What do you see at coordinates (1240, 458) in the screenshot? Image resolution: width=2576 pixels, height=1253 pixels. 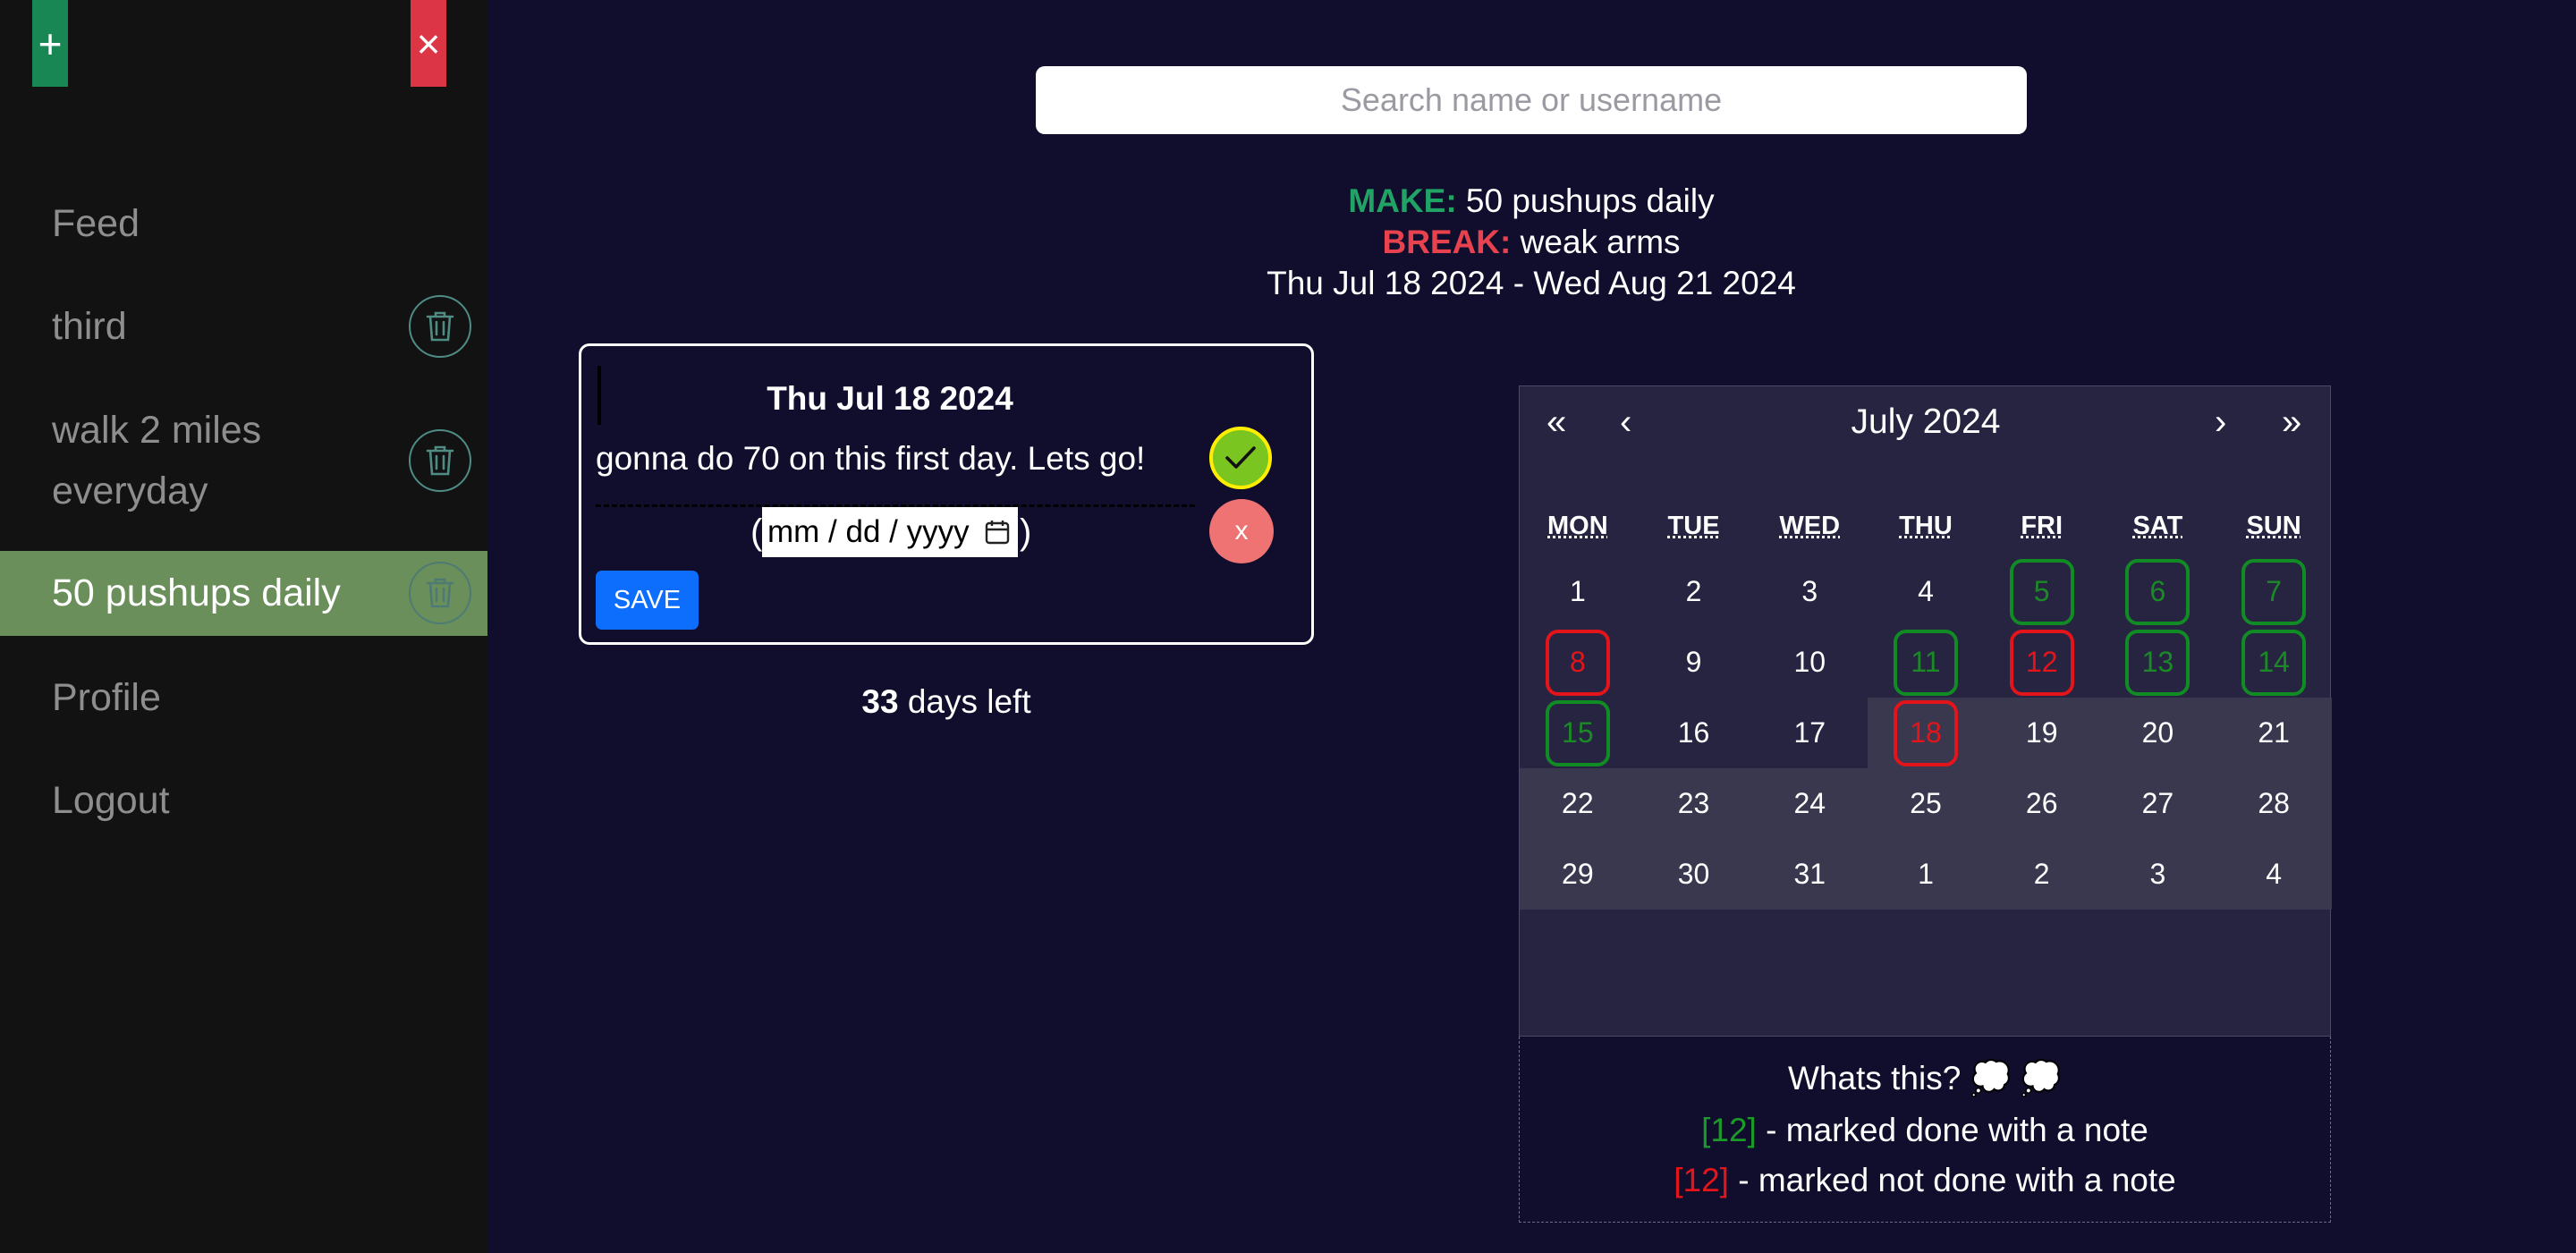 I see `mark-done-button` at bounding box center [1240, 458].